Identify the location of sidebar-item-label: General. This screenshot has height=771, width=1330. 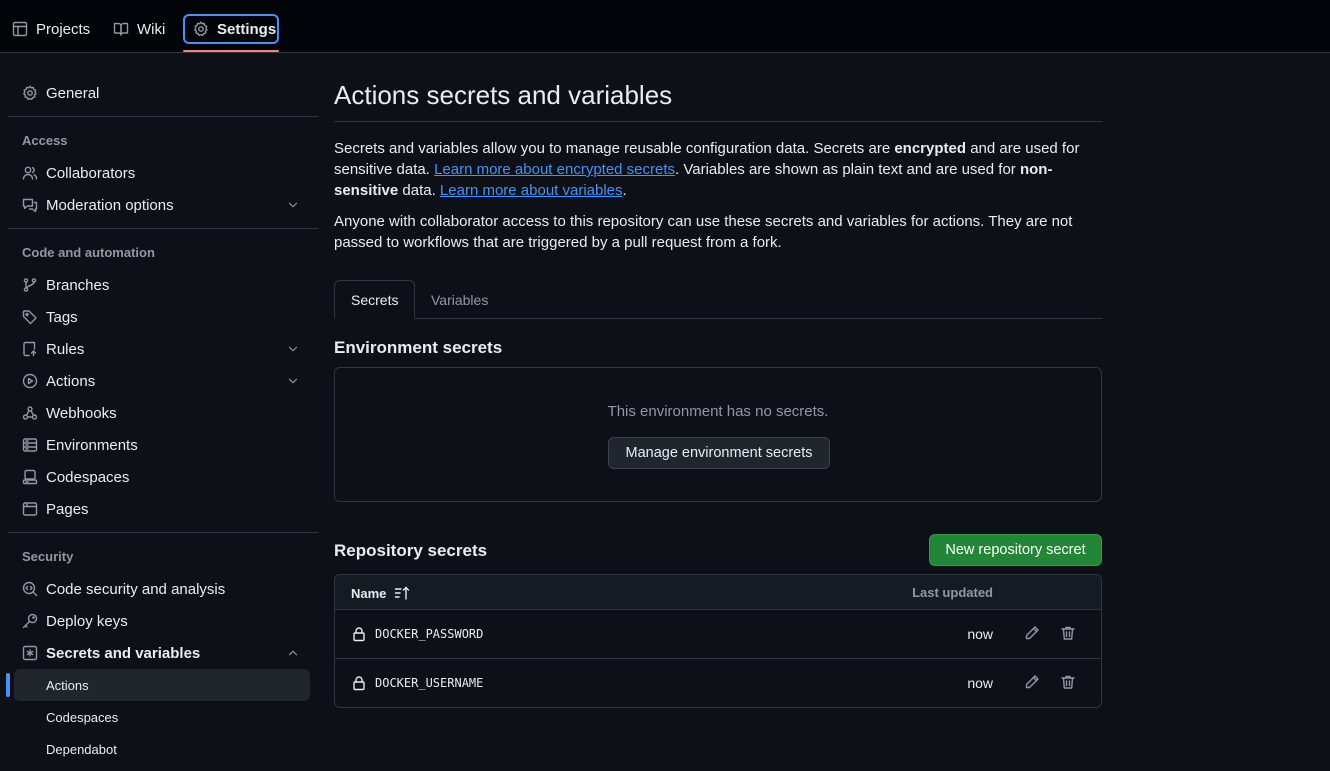
(73, 93).